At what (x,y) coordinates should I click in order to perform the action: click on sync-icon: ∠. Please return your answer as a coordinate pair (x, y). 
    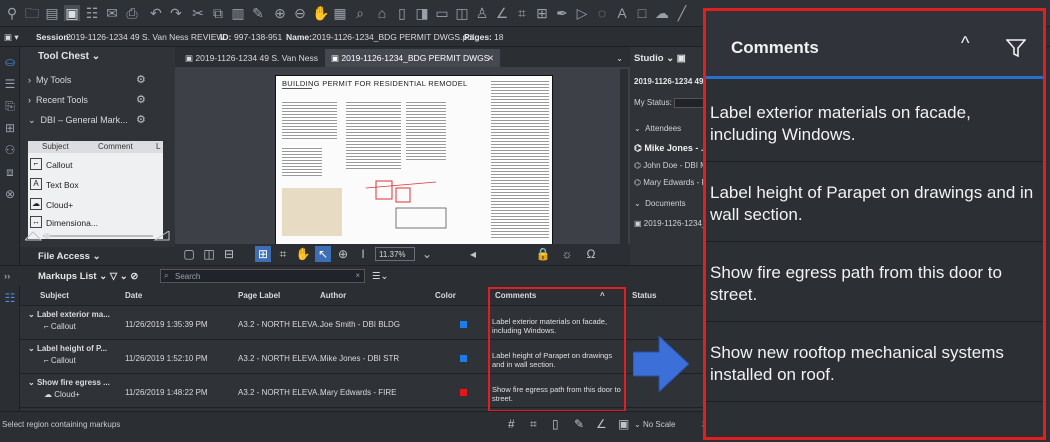
    Looking at the image, I should click on (601, 424).